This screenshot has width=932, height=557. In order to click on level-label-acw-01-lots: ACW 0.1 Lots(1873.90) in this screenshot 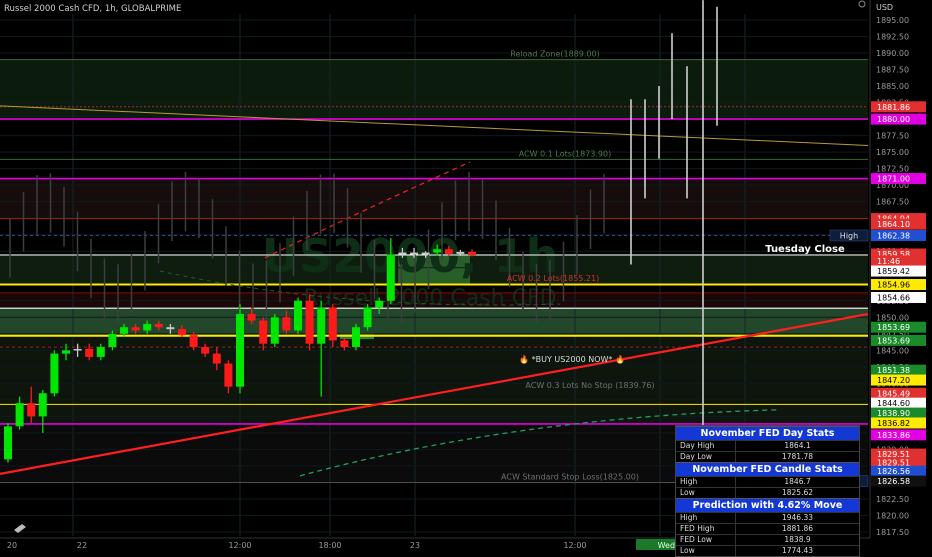, I will do `click(565, 153)`.